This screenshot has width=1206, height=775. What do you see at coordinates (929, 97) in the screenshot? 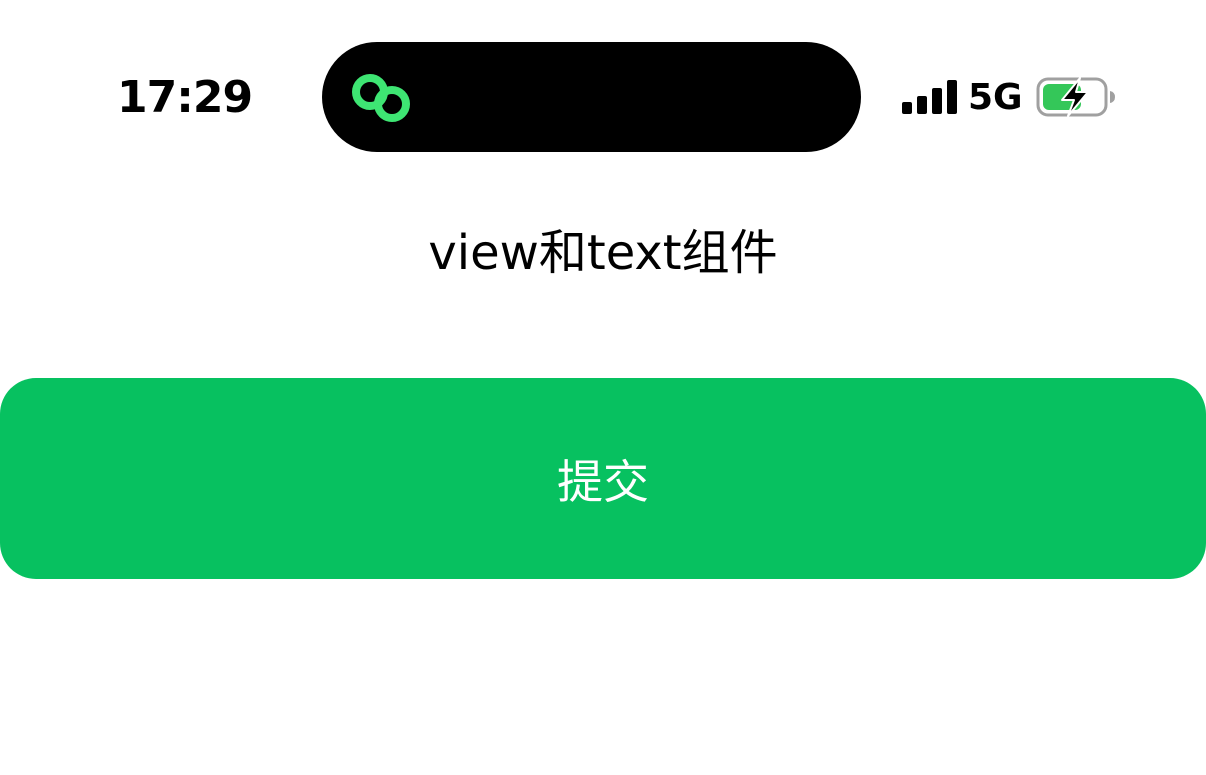
I see `cellular-signal-icon` at bounding box center [929, 97].